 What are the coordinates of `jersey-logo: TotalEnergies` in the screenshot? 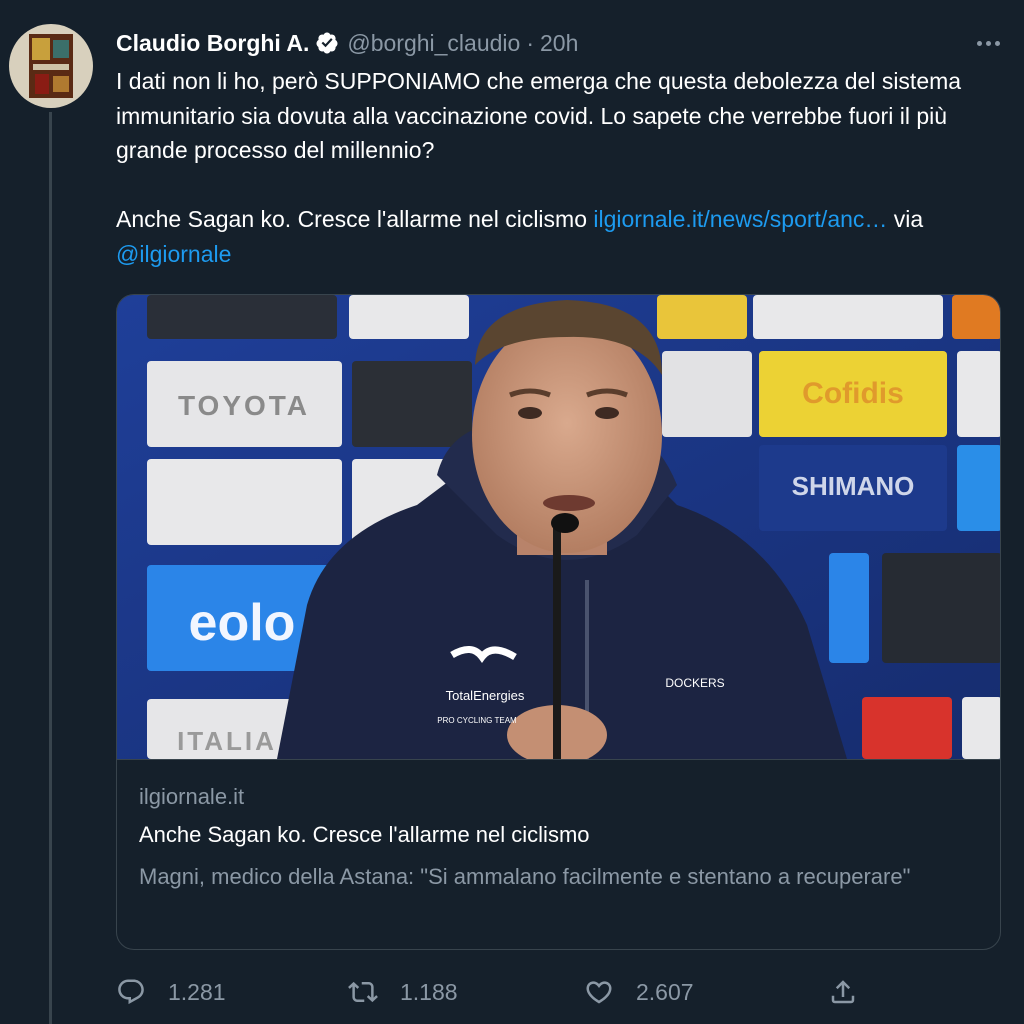 It's located at (485, 695).